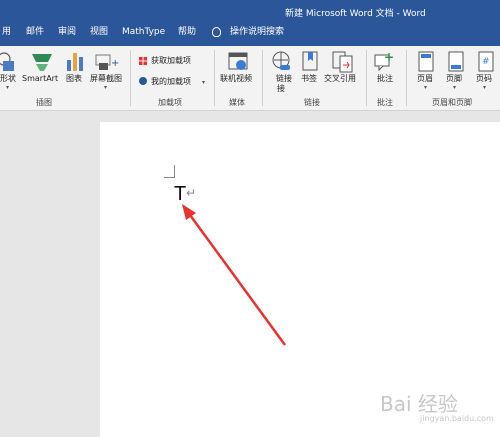 This screenshot has width=500, height=437. What do you see at coordinates (234, 275) in the screenshot?
I see `annotation-arrow` at bounding box center [234, 275].